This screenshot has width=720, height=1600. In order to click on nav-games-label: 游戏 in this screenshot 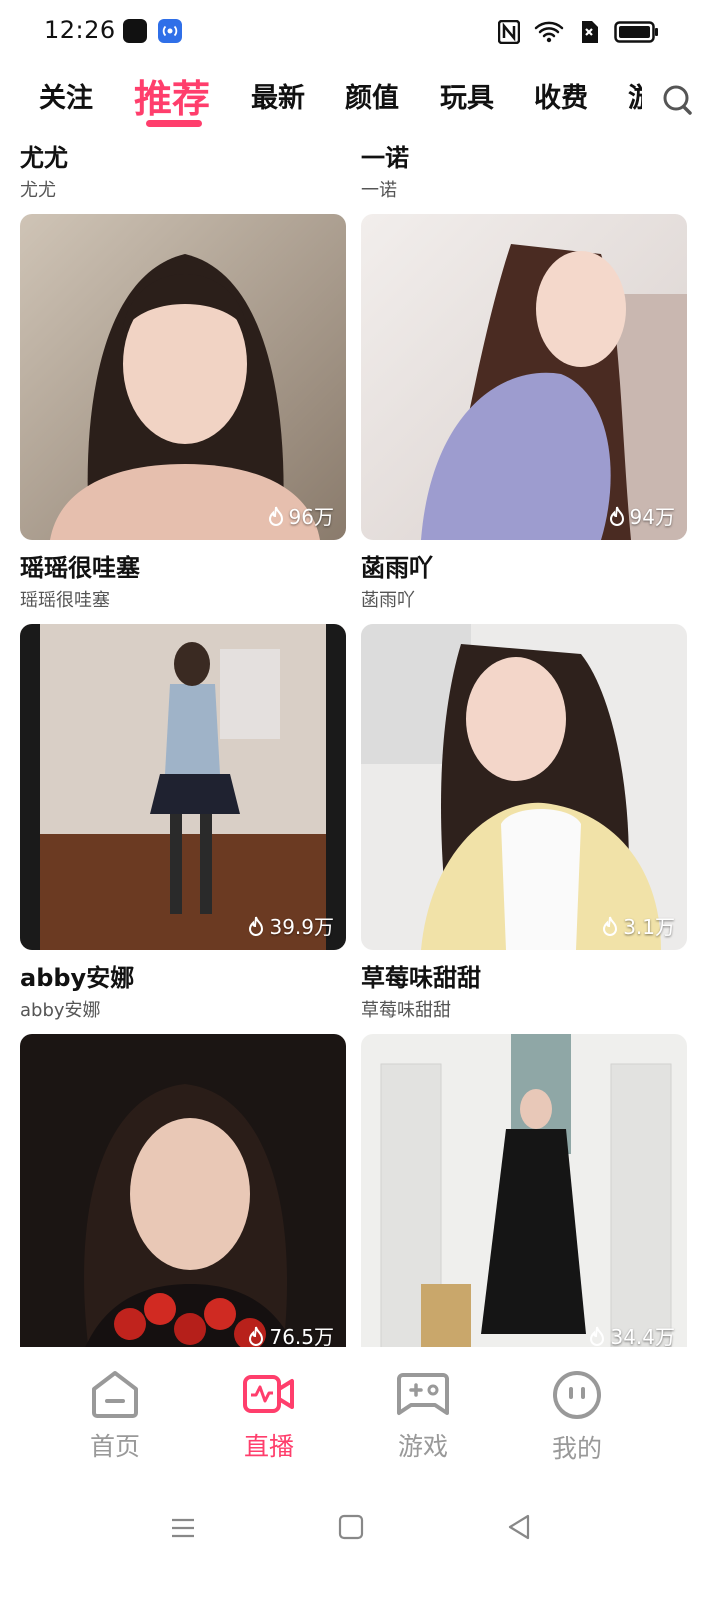, I will do `click(422, 1446)`.